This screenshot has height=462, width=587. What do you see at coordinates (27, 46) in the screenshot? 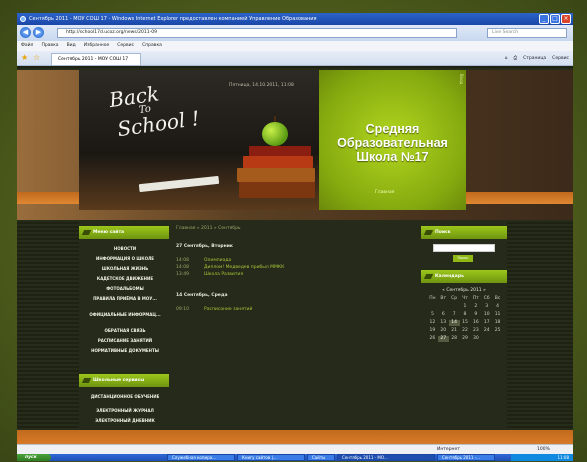
I see `menu-item: Файл` at bounding box center [27, 46].